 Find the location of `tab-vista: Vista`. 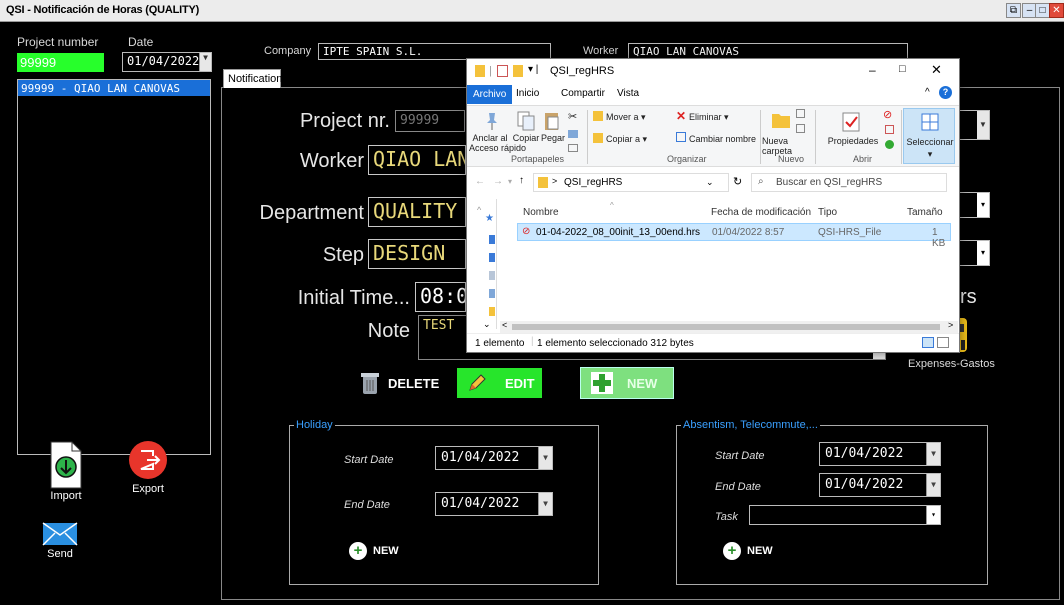

tab-vista: Vista is located at coordinates (628, 93).